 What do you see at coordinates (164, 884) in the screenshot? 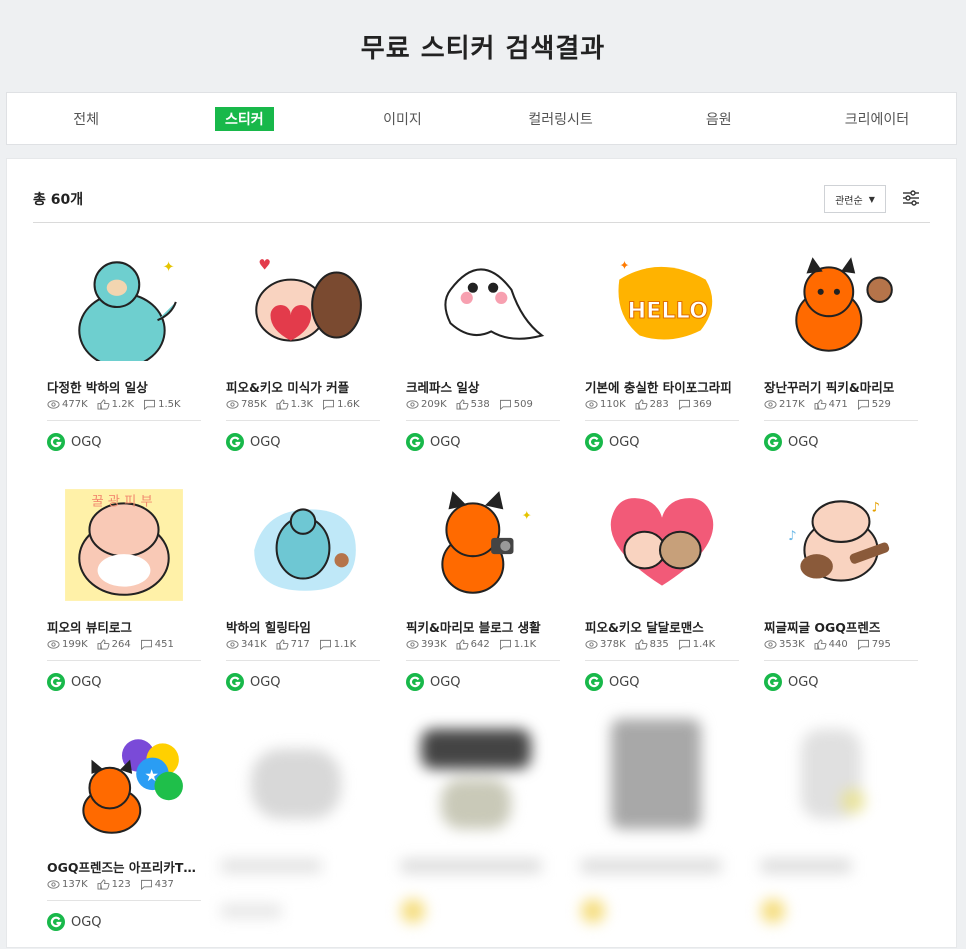
I see `comment-count-value: 437` at bounding box center [164, 884].